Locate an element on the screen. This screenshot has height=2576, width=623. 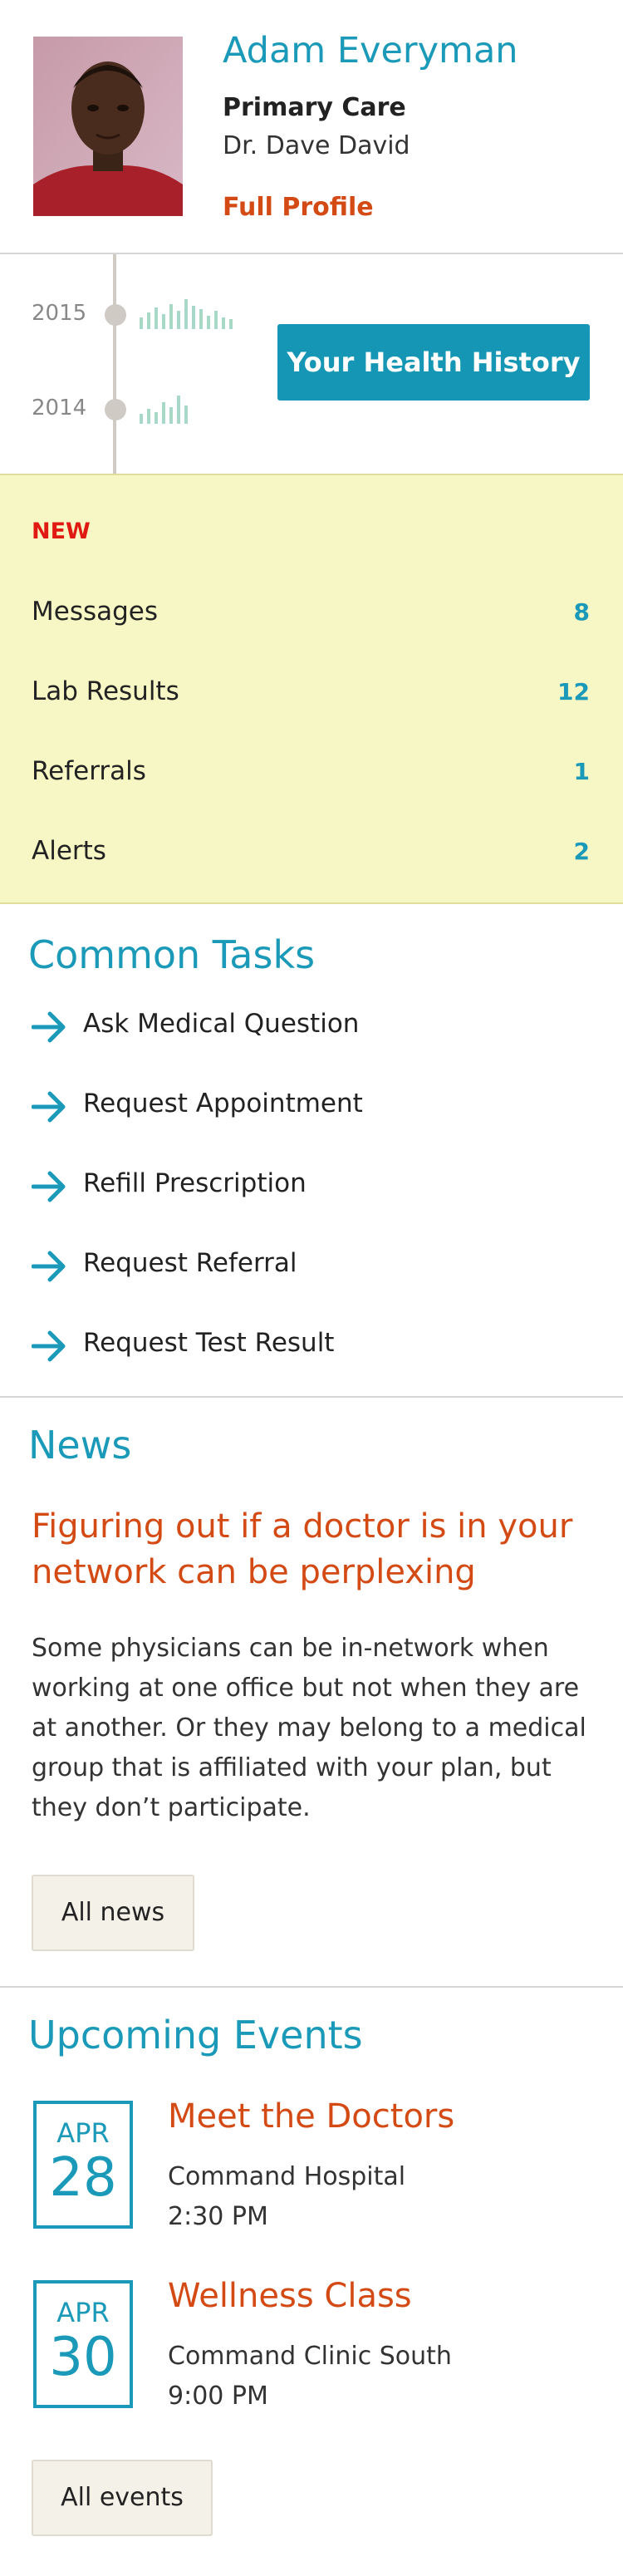
new-item-alerts: Alerts 2 is located at coordinates (311, 852).